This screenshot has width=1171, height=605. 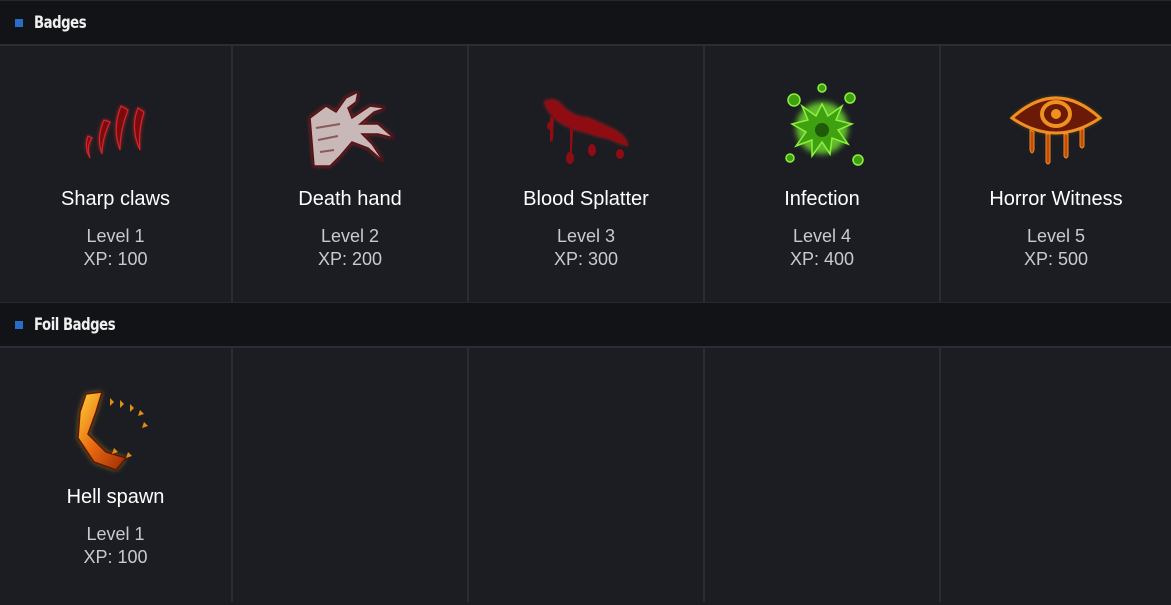 I want to click on skeletal-hand-icon, so click(x=350, y=128).